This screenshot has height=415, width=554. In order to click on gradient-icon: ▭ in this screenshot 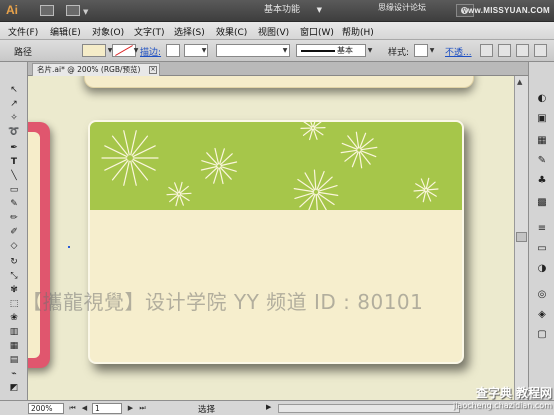, I will do `click(542, 249)`.